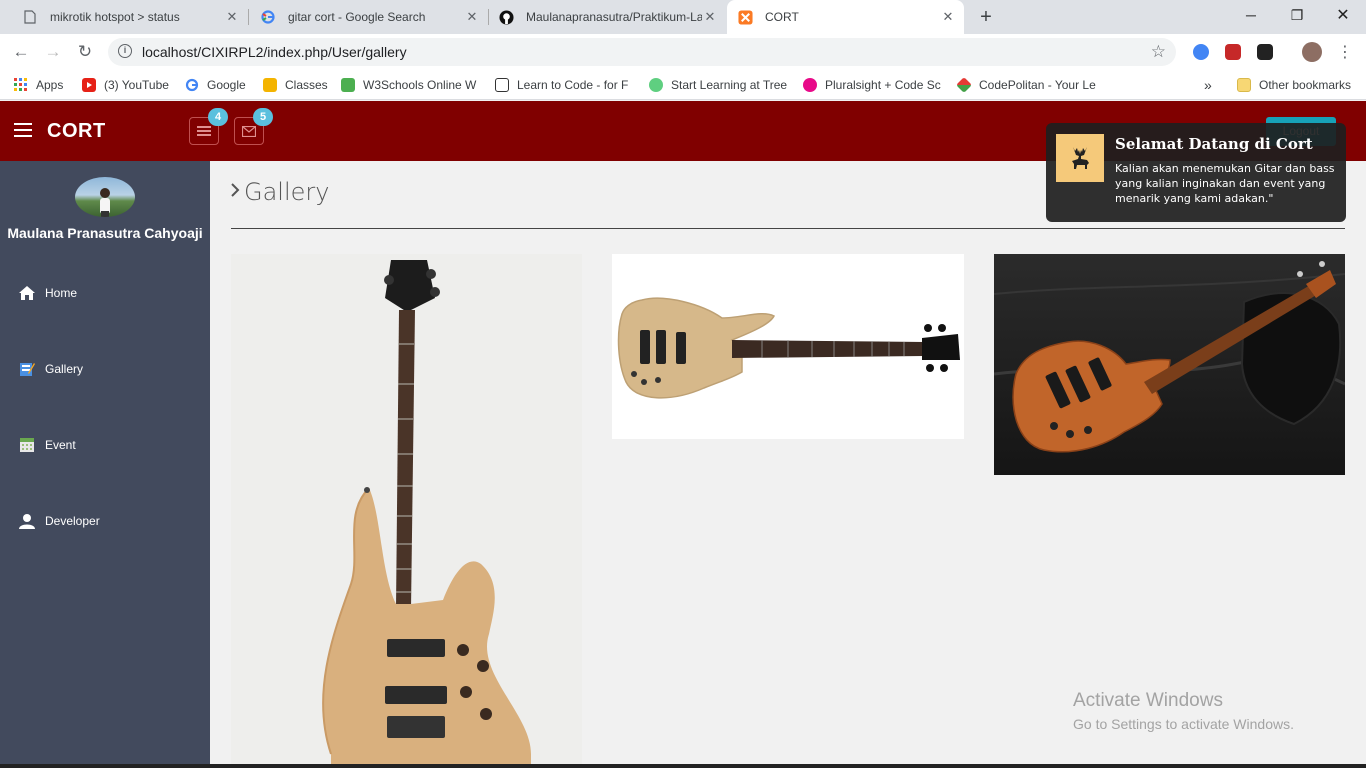 Image resolution: width=1366 pixels, height=768 pixels. What do you see at coordinates (1233, 52) in the screenshot?
I see `extension-pdf-icon` at bounding box center [1233, 52].